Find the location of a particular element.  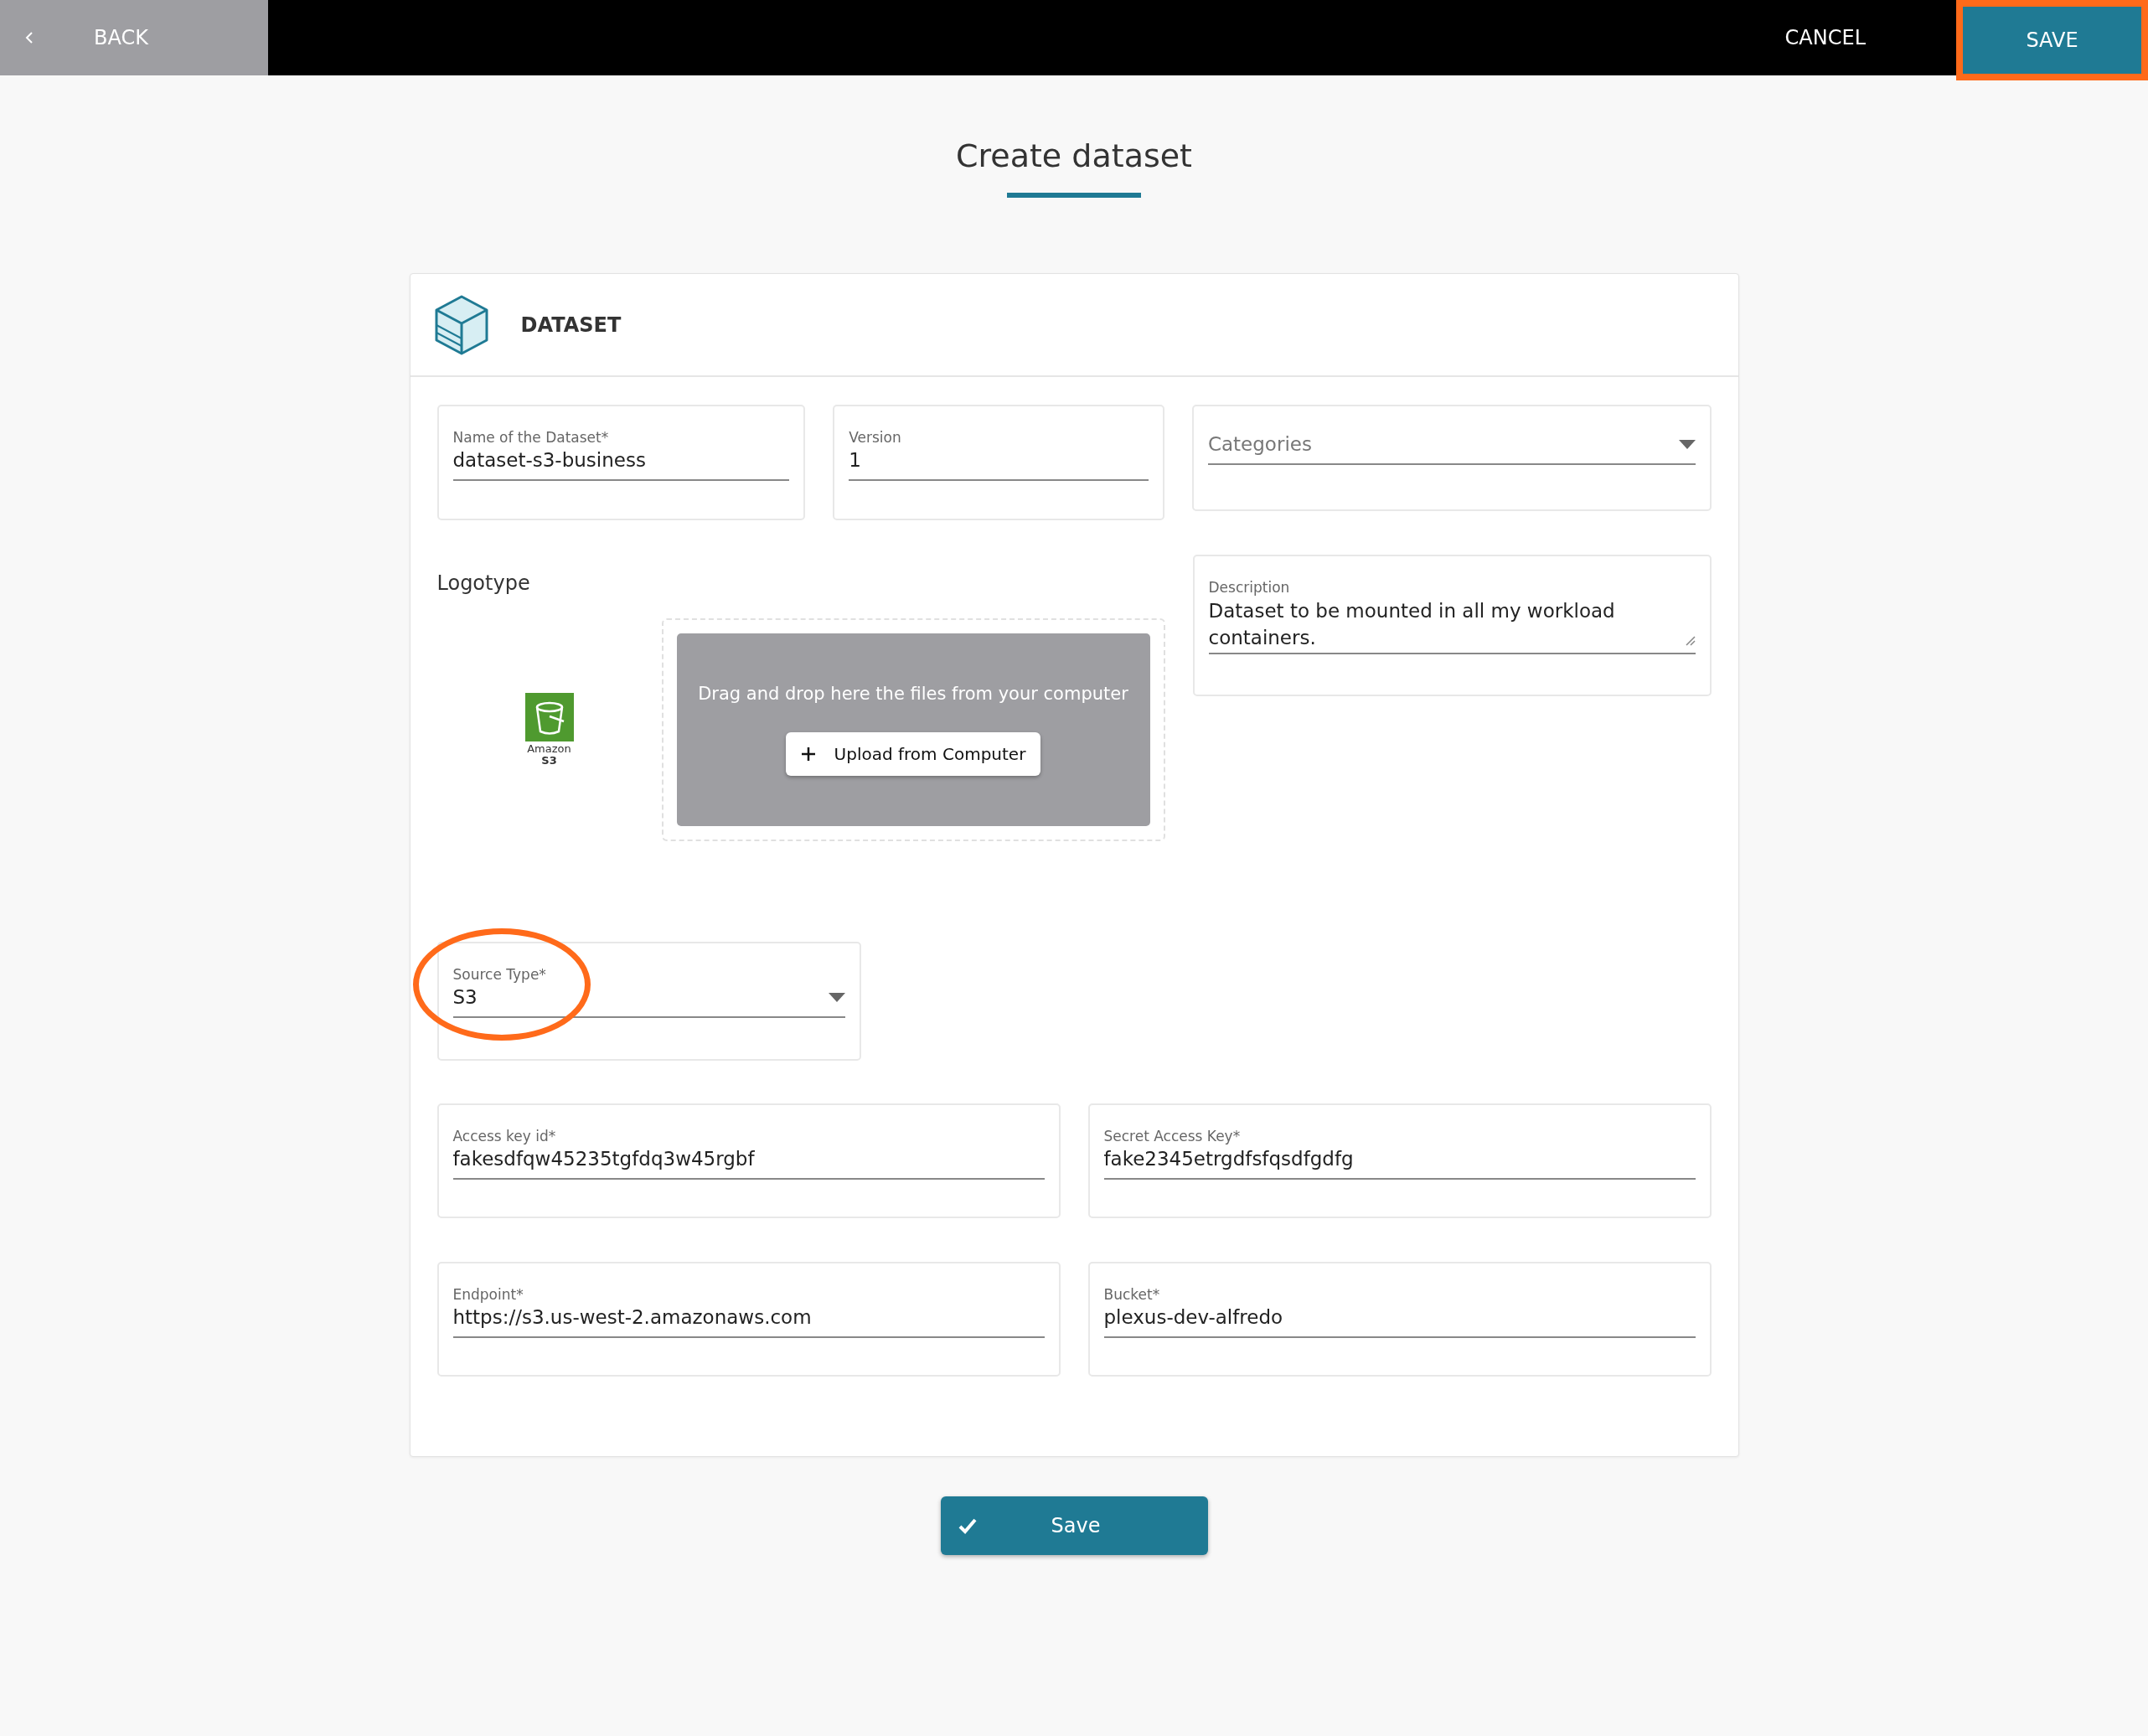

text-field: Secret Access Key* fake2345etrgdfsfqsdfgdfg is located at coordinates (1400, 1160).